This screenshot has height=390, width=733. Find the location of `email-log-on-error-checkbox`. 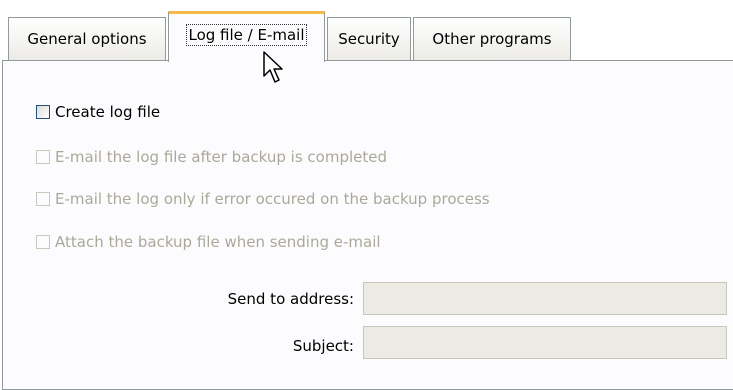

email-log-on-error-checkbox is located at coordinates (43, 199).